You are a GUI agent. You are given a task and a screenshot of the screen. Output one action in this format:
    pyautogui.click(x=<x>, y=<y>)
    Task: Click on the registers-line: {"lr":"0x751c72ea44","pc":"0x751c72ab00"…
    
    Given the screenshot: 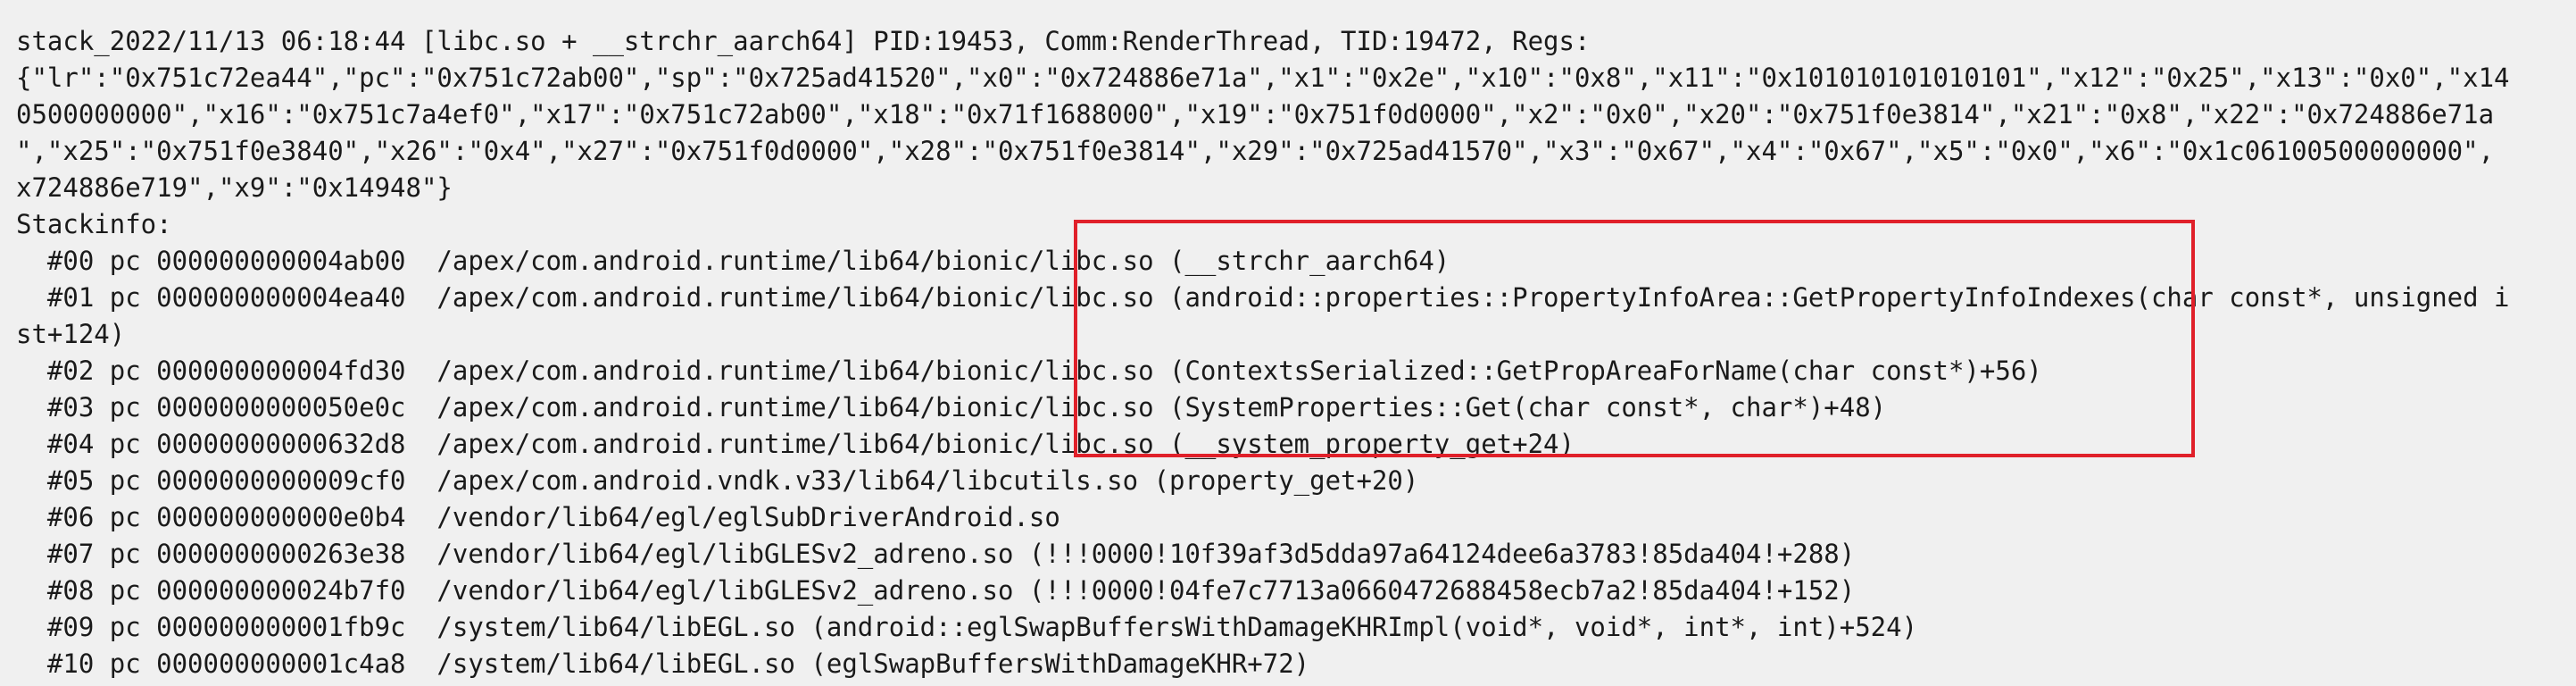 What is the action you would take?
    pyautogui.click(x=1263, y=78)
    